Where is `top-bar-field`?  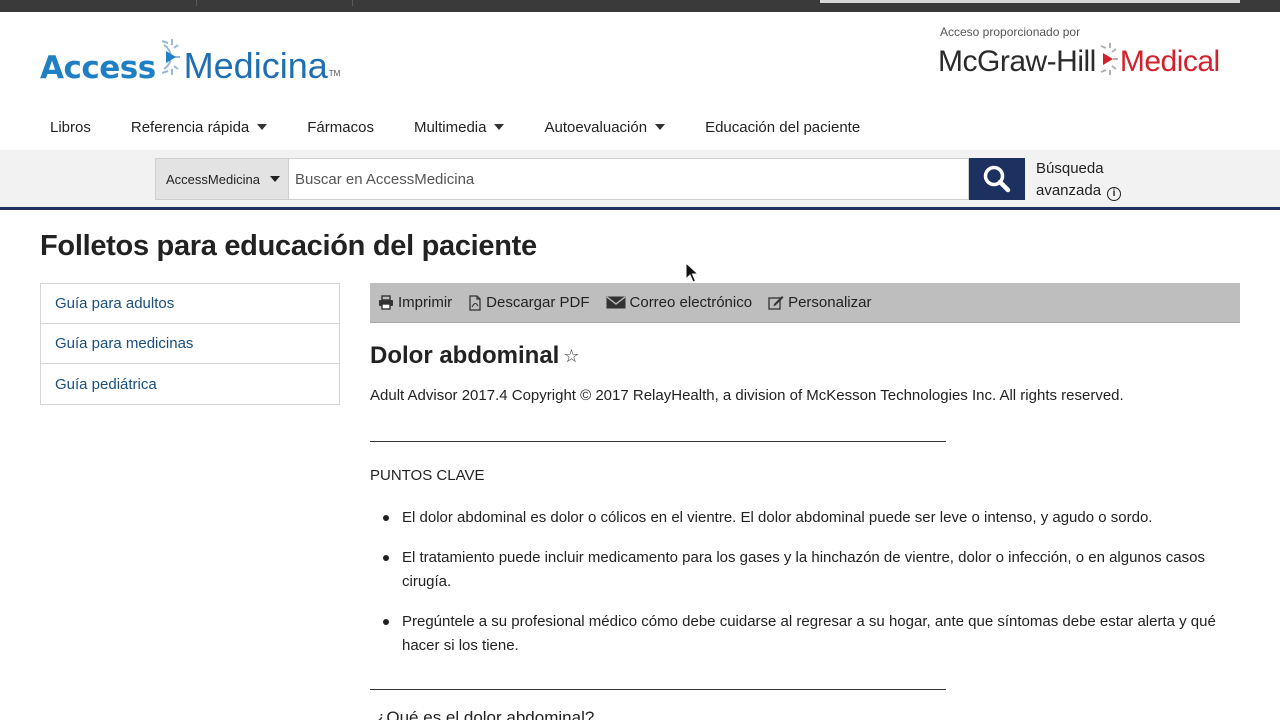
top-bar-field is located at coordinates (1030, 1).